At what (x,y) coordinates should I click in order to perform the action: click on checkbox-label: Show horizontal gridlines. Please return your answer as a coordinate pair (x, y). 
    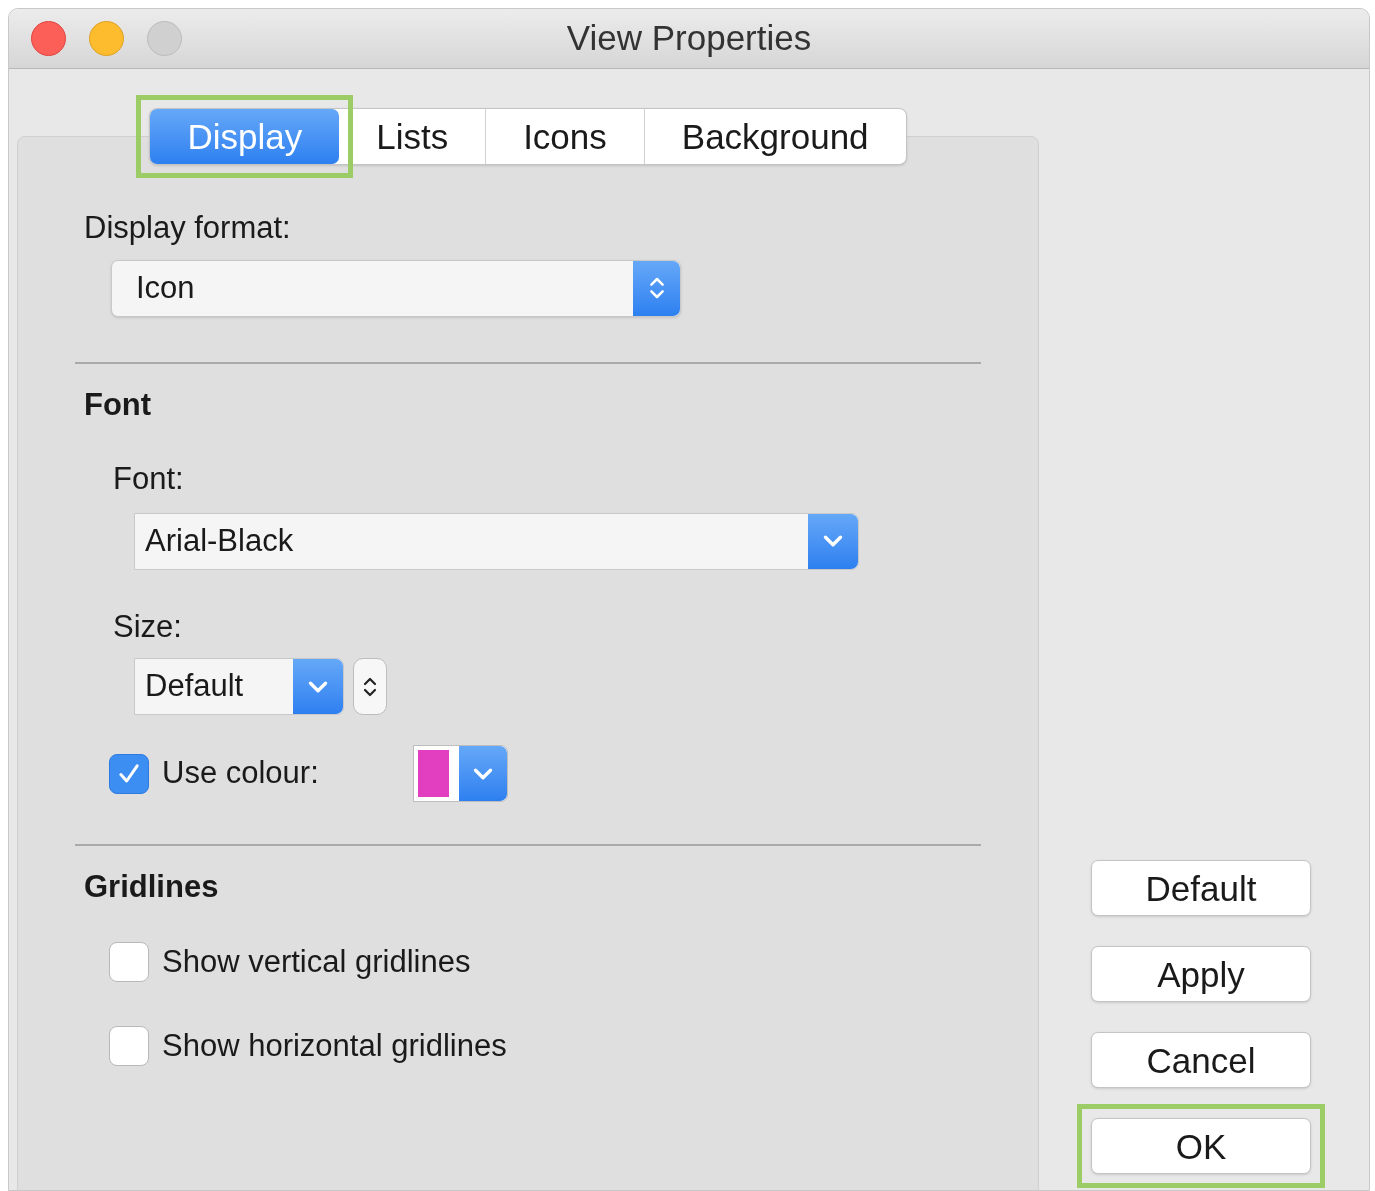
    Looking at the image, I should click on (334, 1046).